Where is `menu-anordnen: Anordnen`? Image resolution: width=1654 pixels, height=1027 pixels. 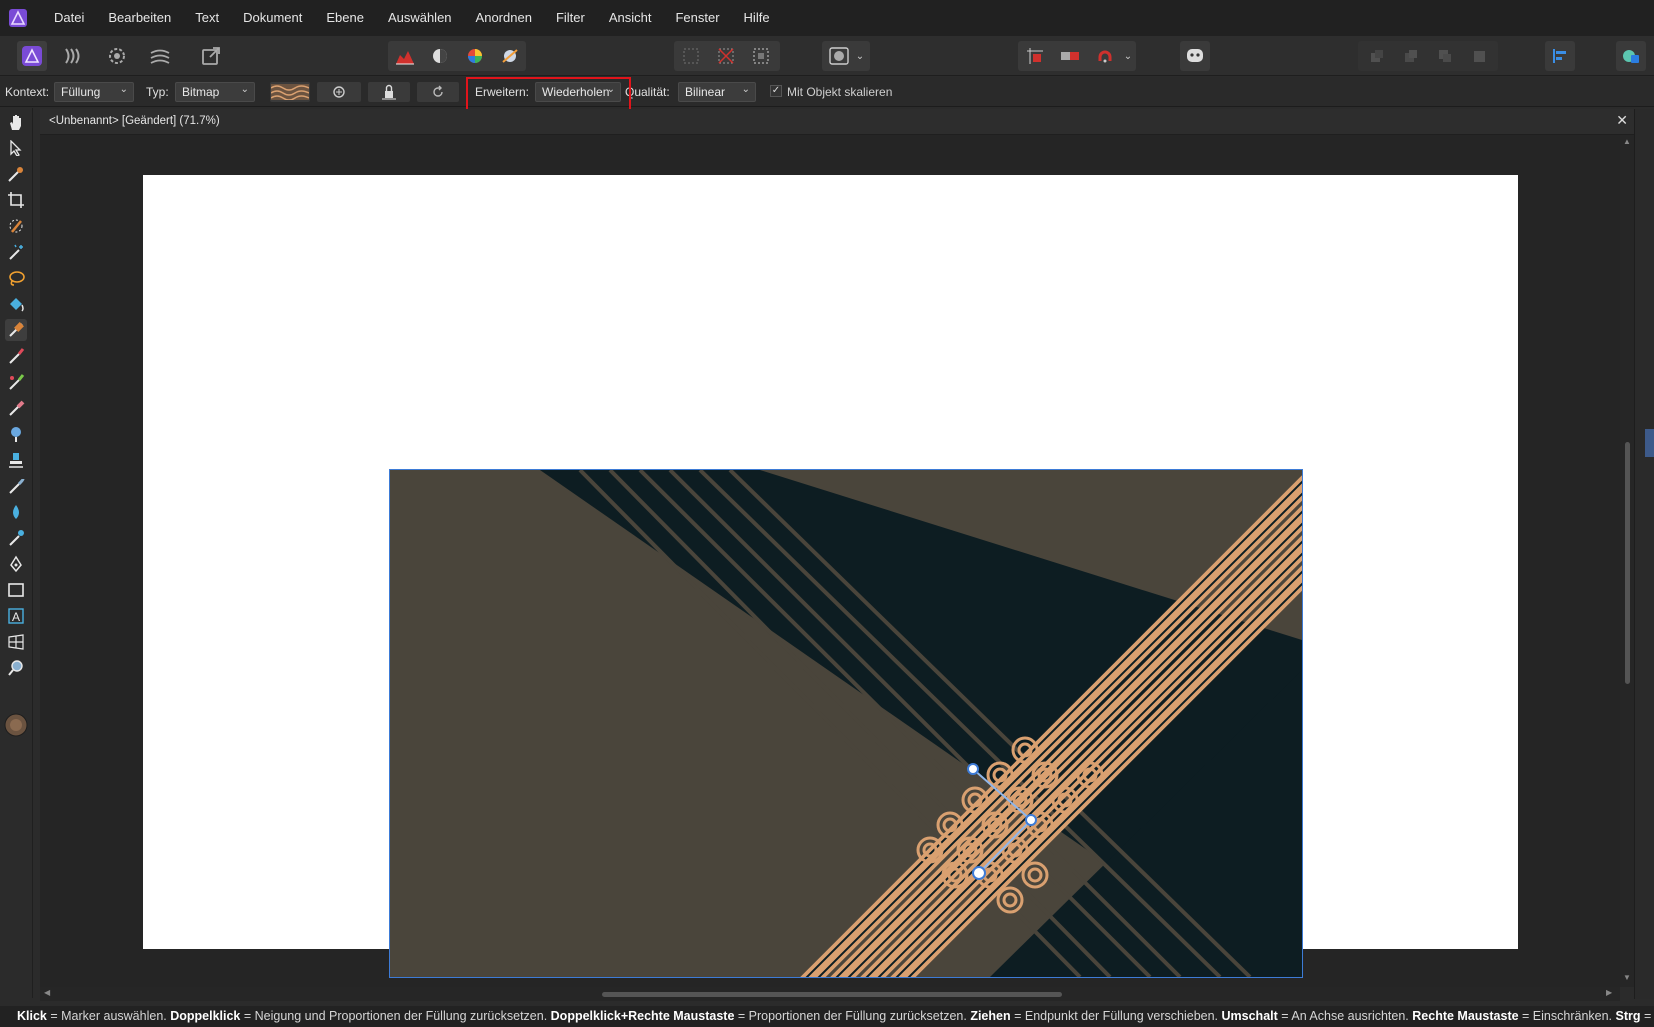 menu-anordnen: Anordnen is located at coordinates (504, 18).